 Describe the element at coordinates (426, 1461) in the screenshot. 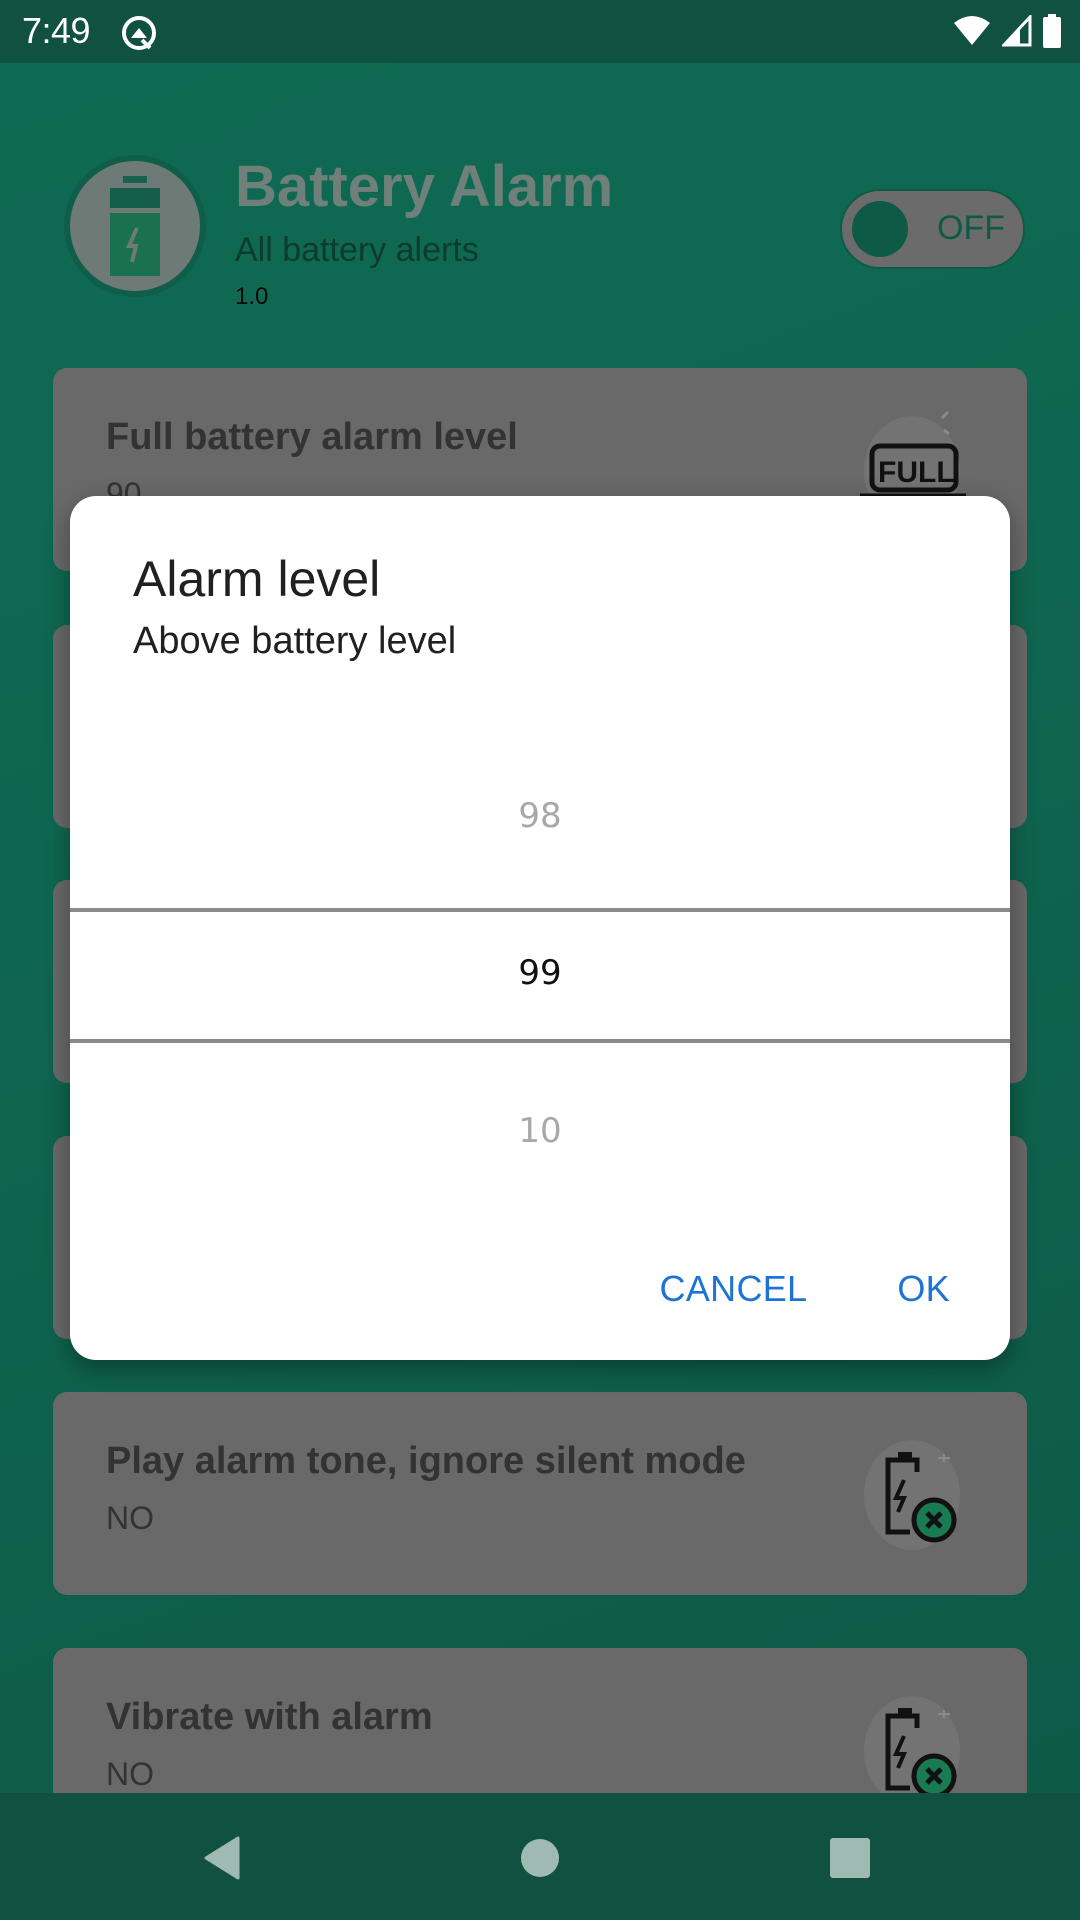

I see `setting-title: Play alarm tone, ignore silent mode` at that location.